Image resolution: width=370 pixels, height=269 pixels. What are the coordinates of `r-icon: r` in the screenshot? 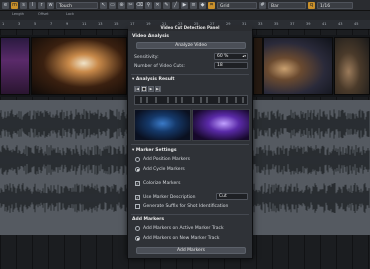 It's located at (41, 5).